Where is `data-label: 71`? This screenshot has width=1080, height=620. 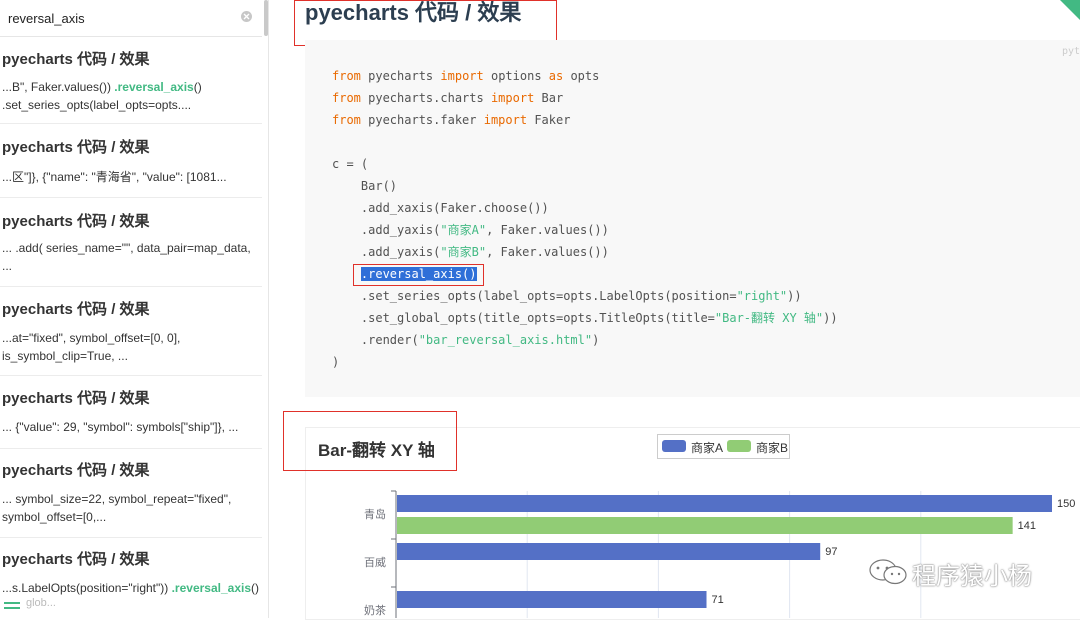
data-label: 71 is located at coordinates (718, 600).